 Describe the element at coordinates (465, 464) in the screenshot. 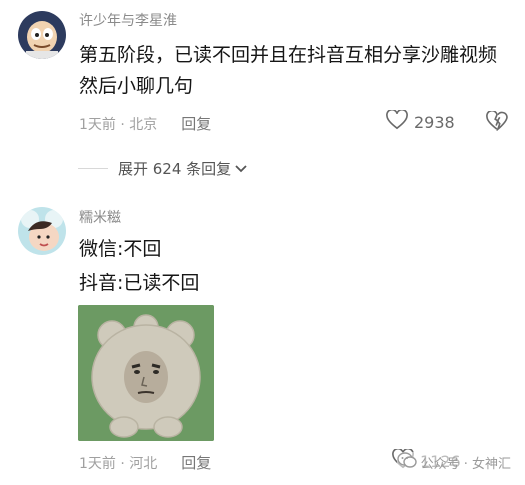

I see `watermark-text: 公众号 · 女神汇` at that location.